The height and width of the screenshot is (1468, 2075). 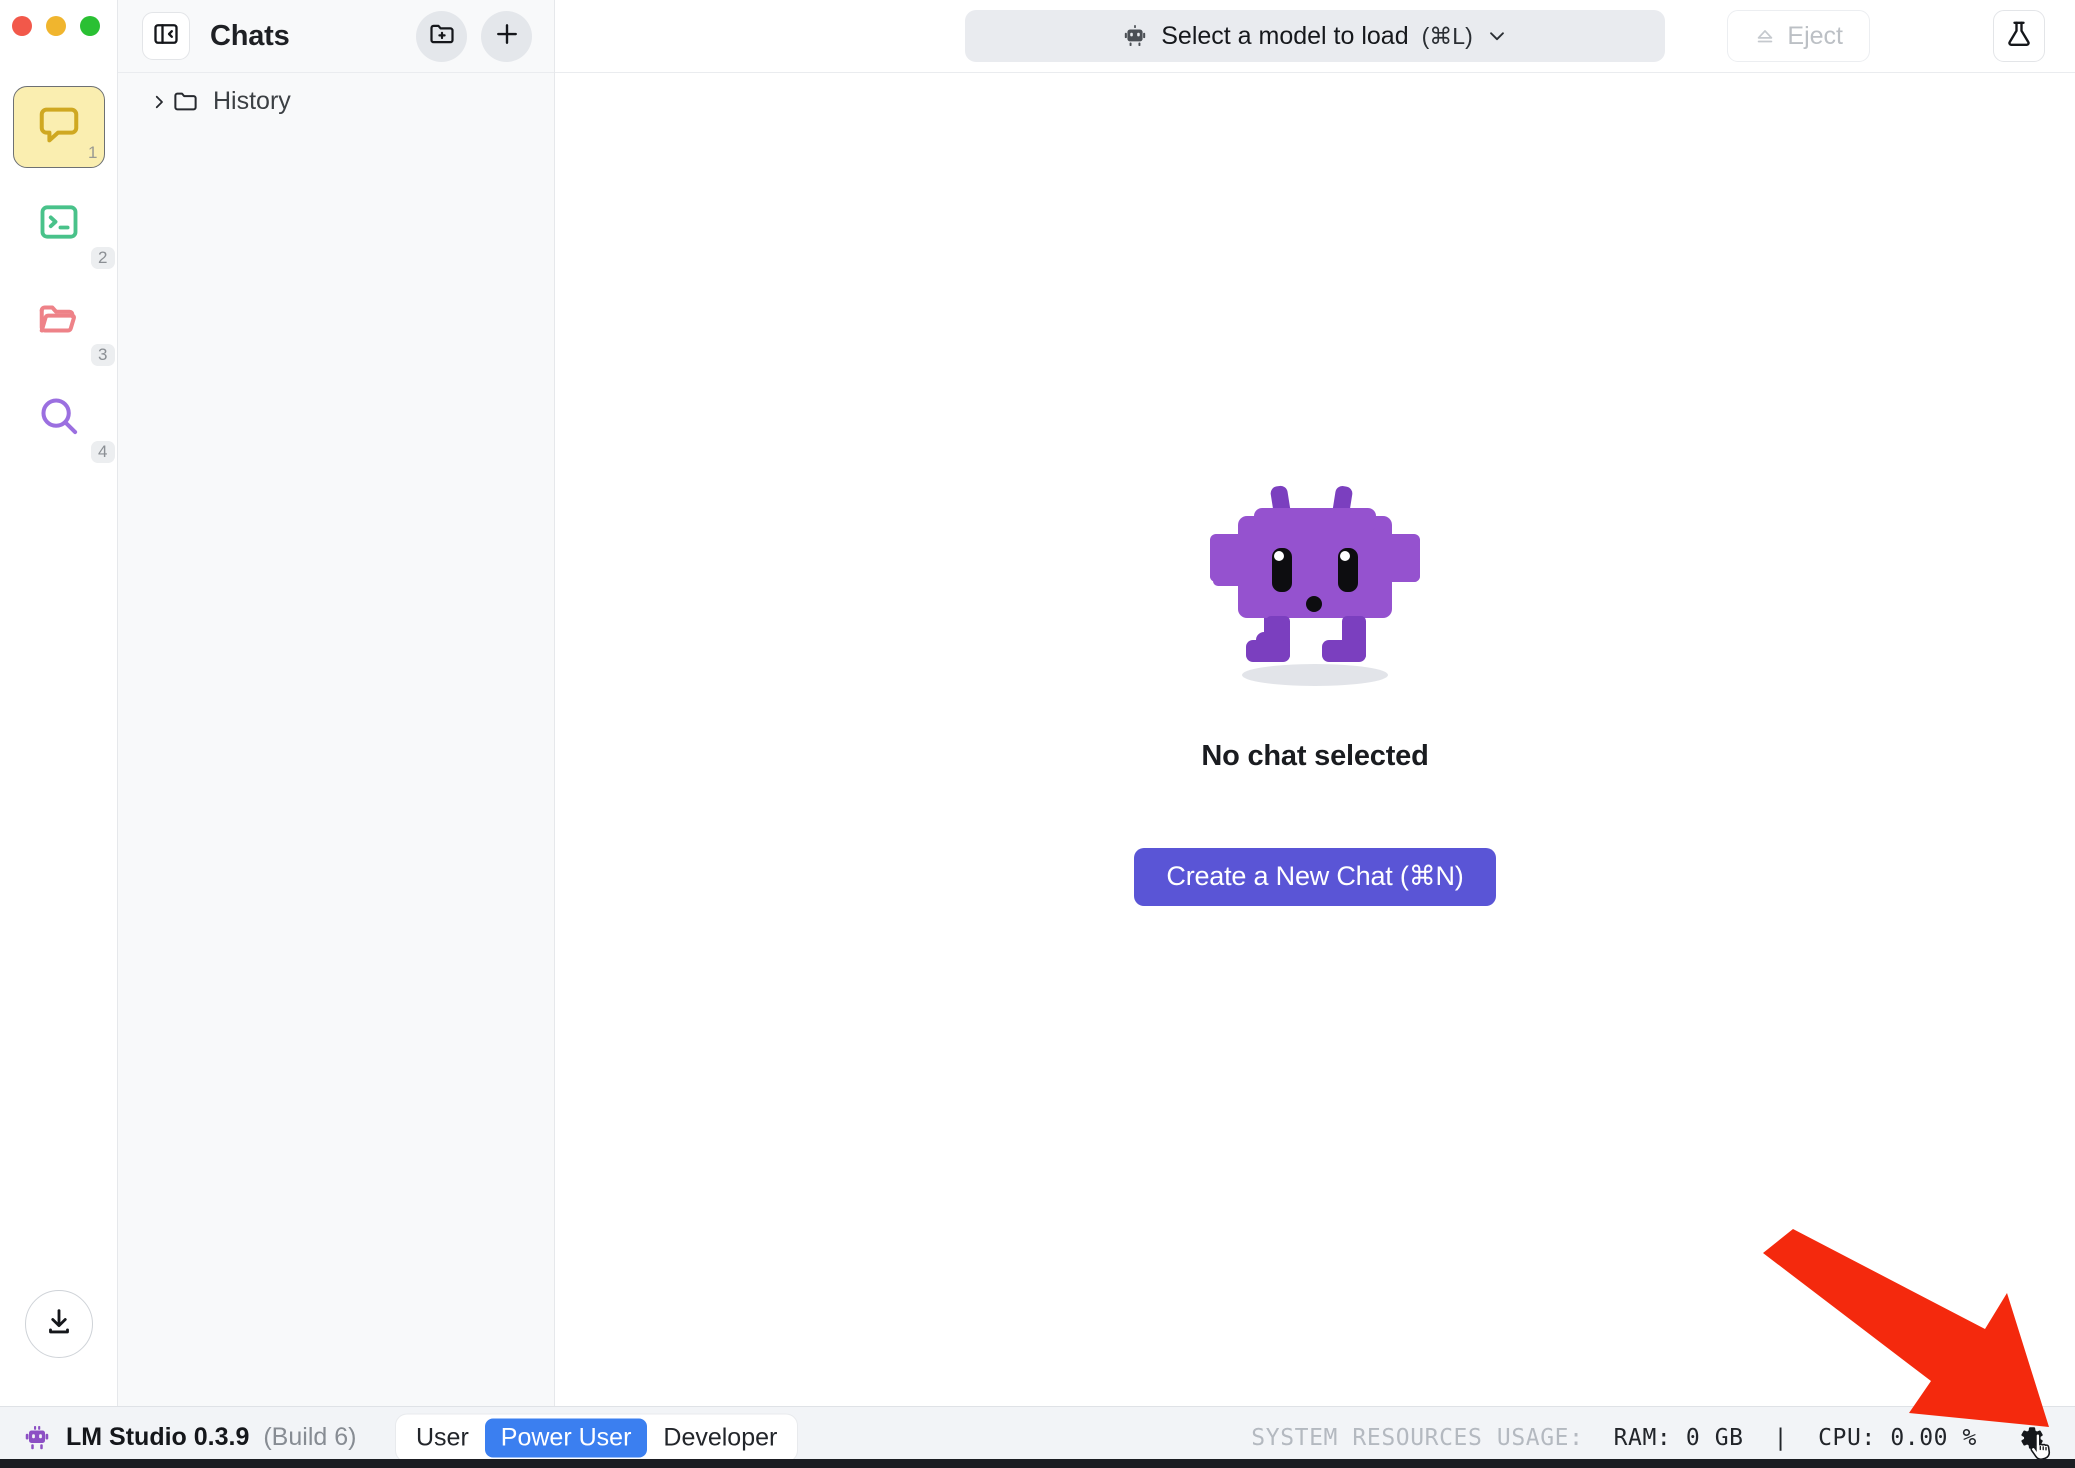 What do you see at coordinates (1497, 36) in the screenshot?
I see `chevron-down-icon` at bounding box center [1497, 36].